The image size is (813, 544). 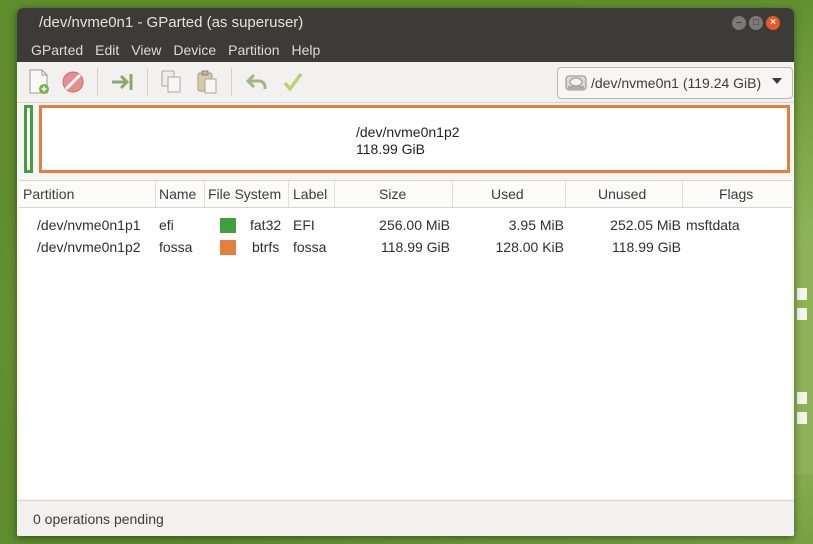 What do you see at coordinates (89, 247) in the screenshot?
I see `cell-partition: /dev/nvme0n1p2` at bounding box center [89, 247].